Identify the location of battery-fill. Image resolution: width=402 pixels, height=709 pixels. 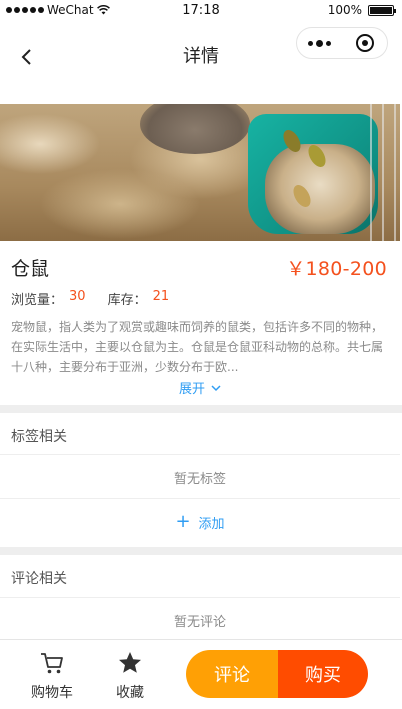
(381, 10).